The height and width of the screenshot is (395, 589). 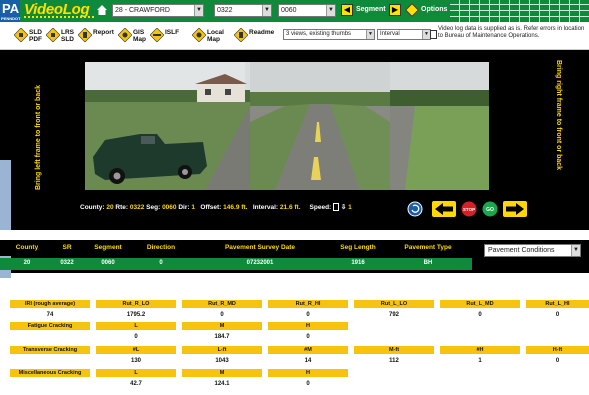 What do you see at coordinates (136, 373) in the screenshot?
I see `misc-header: L` at bounding box center [136, 373].